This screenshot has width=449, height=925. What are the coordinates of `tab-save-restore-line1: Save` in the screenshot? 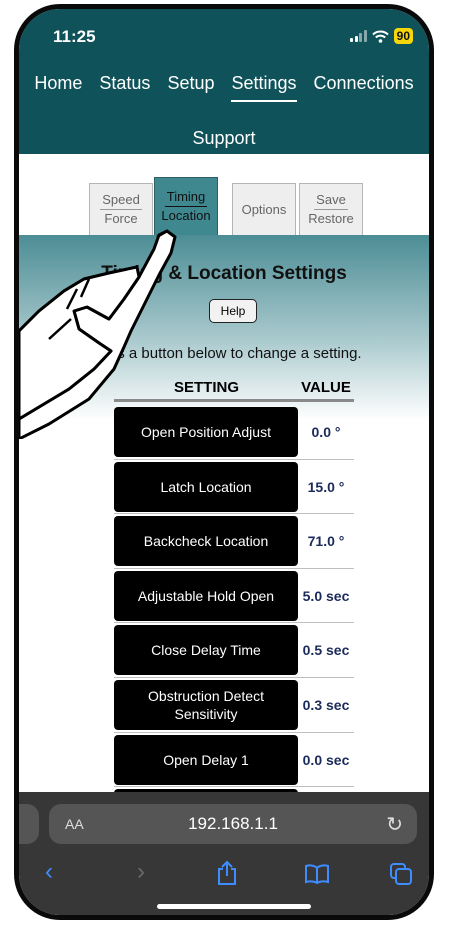 It's located at (331, 200).